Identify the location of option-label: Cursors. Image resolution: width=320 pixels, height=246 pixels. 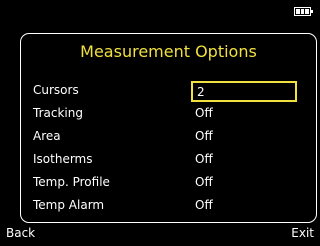
(56, 90).